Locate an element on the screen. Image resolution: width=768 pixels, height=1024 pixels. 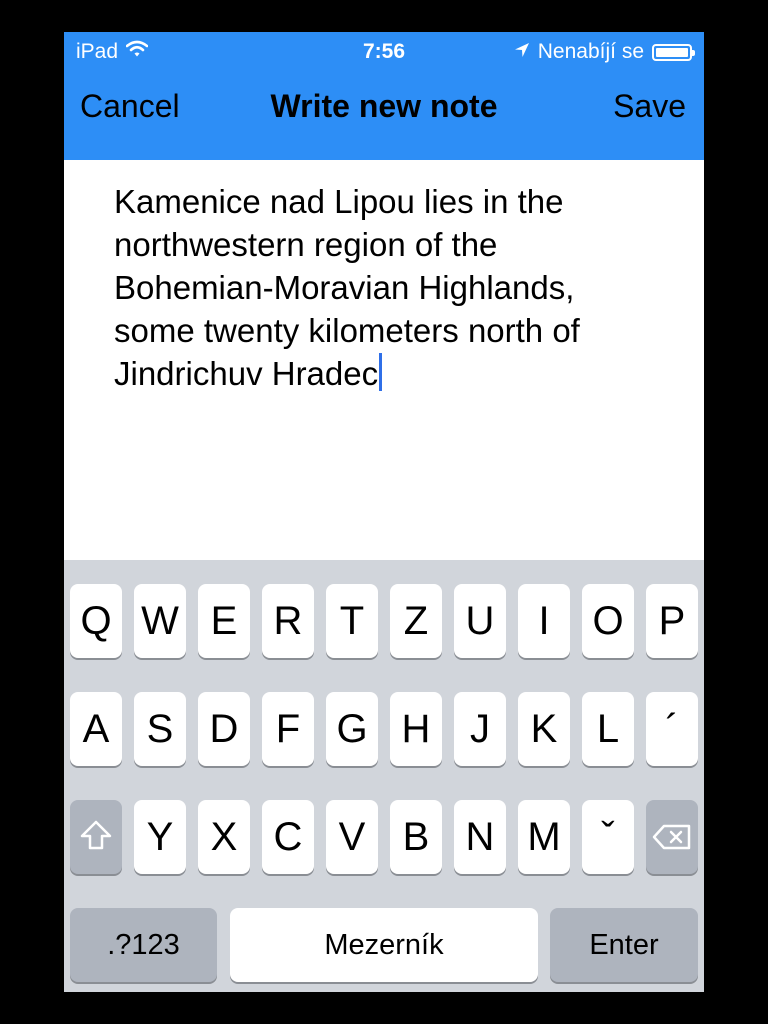
key-z: Z is located at coordinates (416, 621).